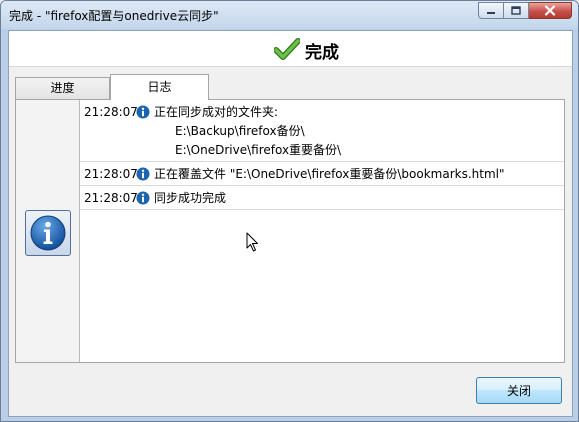 This screenshot has width=579, height=422. I want to click on close-button: 关闭, so click(519, 390).